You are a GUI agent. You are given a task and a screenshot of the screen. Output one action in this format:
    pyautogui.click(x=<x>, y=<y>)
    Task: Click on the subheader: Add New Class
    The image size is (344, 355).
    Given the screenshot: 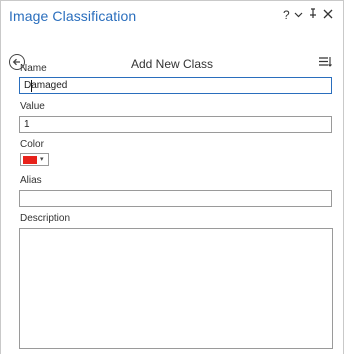 What is the action you would take?
    pyautogui.click(x=172, y=49)
    